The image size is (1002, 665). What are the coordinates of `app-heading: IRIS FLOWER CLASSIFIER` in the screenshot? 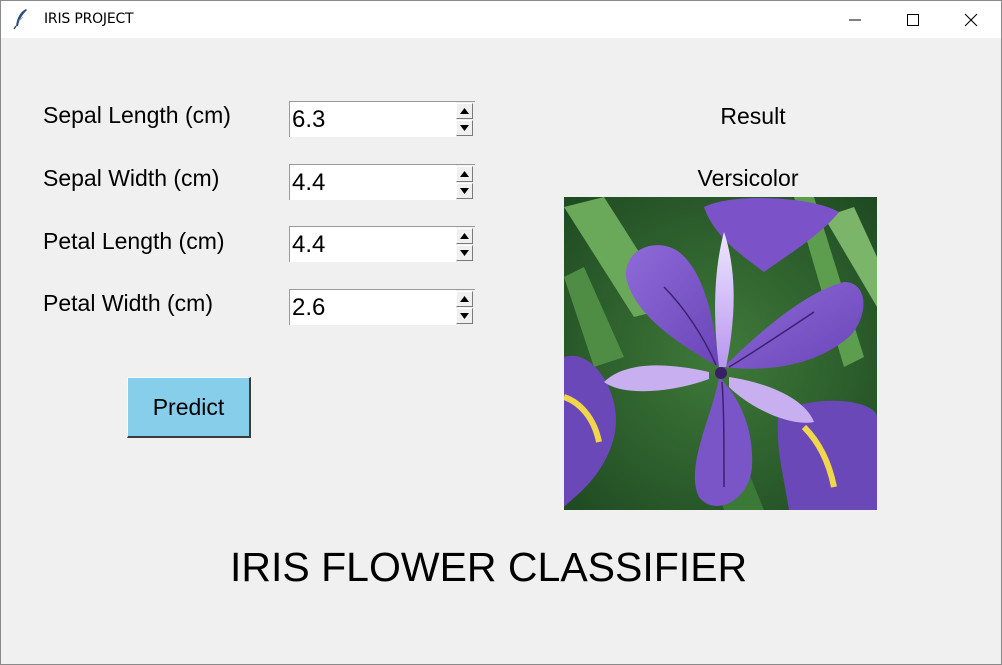 It's located at (489, 567).